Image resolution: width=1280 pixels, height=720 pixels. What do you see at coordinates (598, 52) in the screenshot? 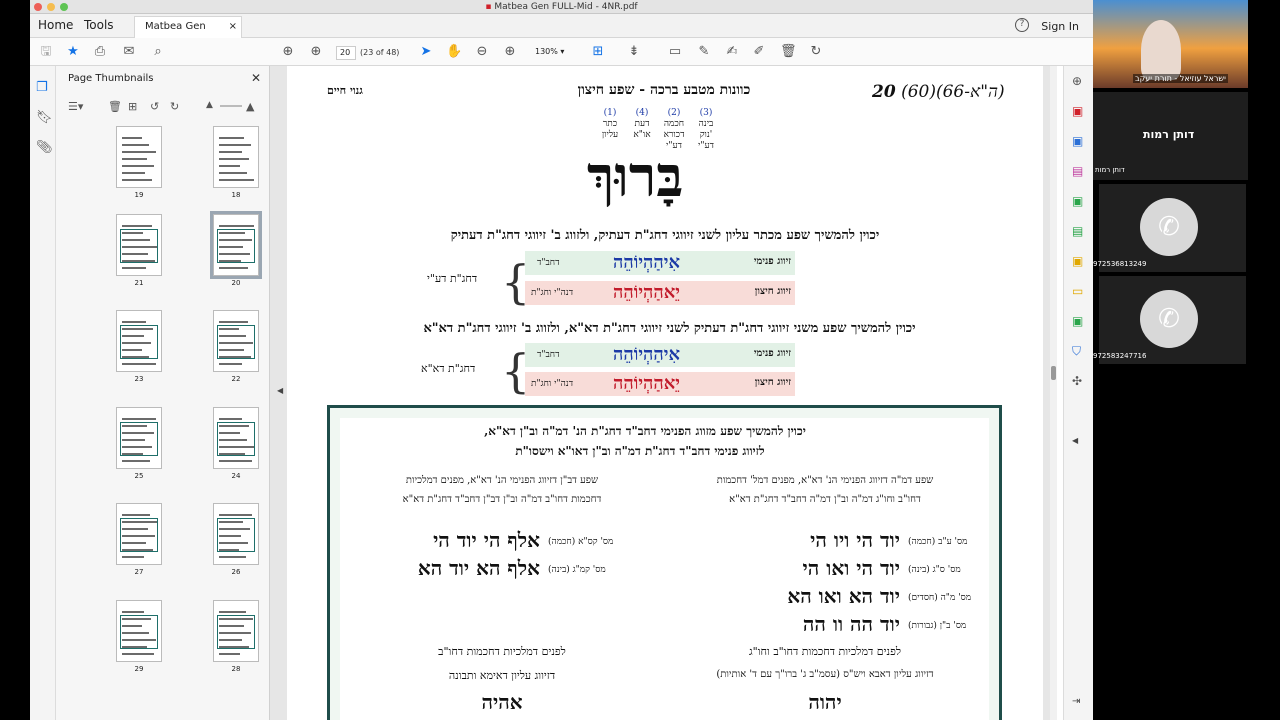
I see `fit-page-icon: ⊞` at bounding box center [598, 52].